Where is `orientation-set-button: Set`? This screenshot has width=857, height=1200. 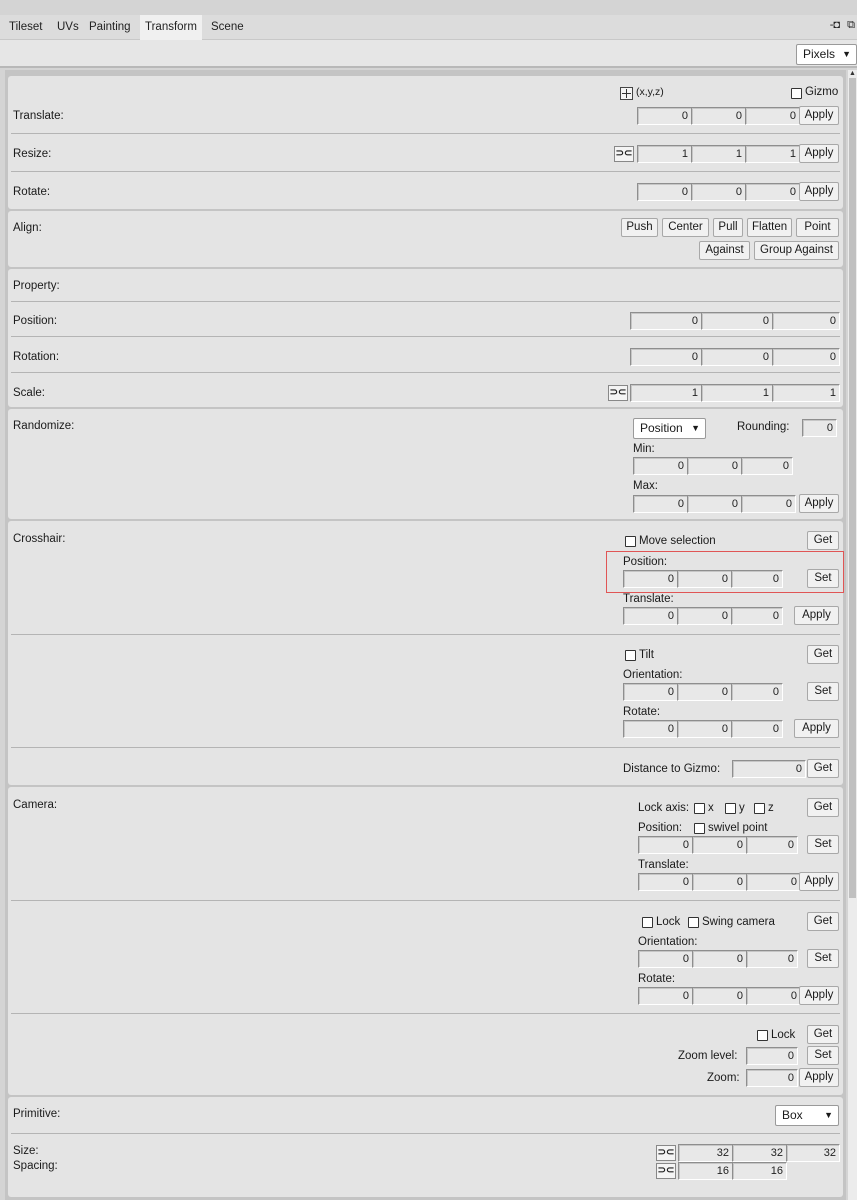
orientation-set-button: Set is located at coordinates (823, 691).